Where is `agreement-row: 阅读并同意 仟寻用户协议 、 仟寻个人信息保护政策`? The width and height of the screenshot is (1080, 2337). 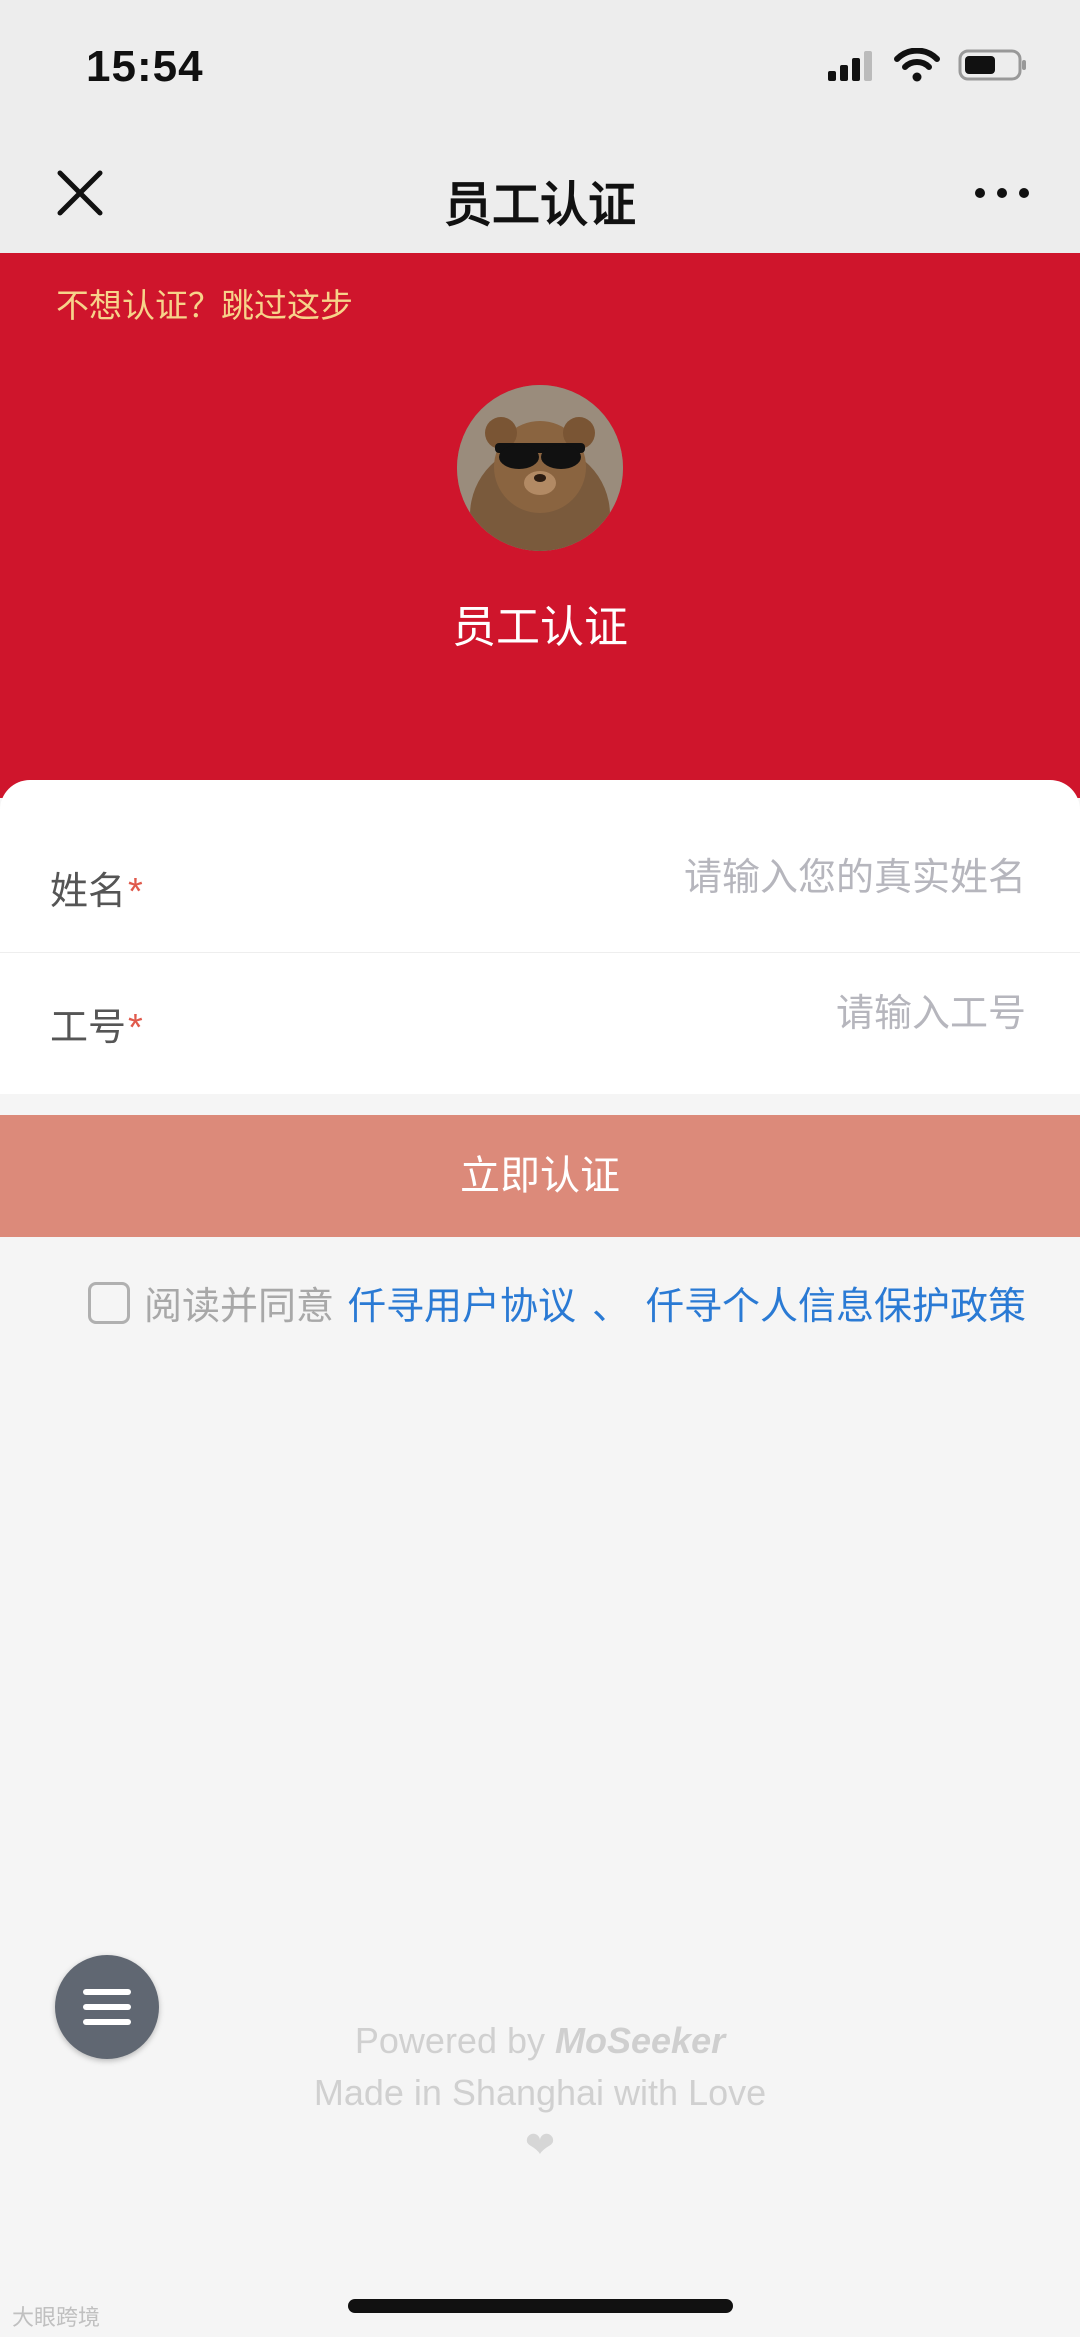
agreement-row: 阅读并同意 仟寻用户协议 、 仟寻个人信息保护政策 is located at coordinates (557, 1302).